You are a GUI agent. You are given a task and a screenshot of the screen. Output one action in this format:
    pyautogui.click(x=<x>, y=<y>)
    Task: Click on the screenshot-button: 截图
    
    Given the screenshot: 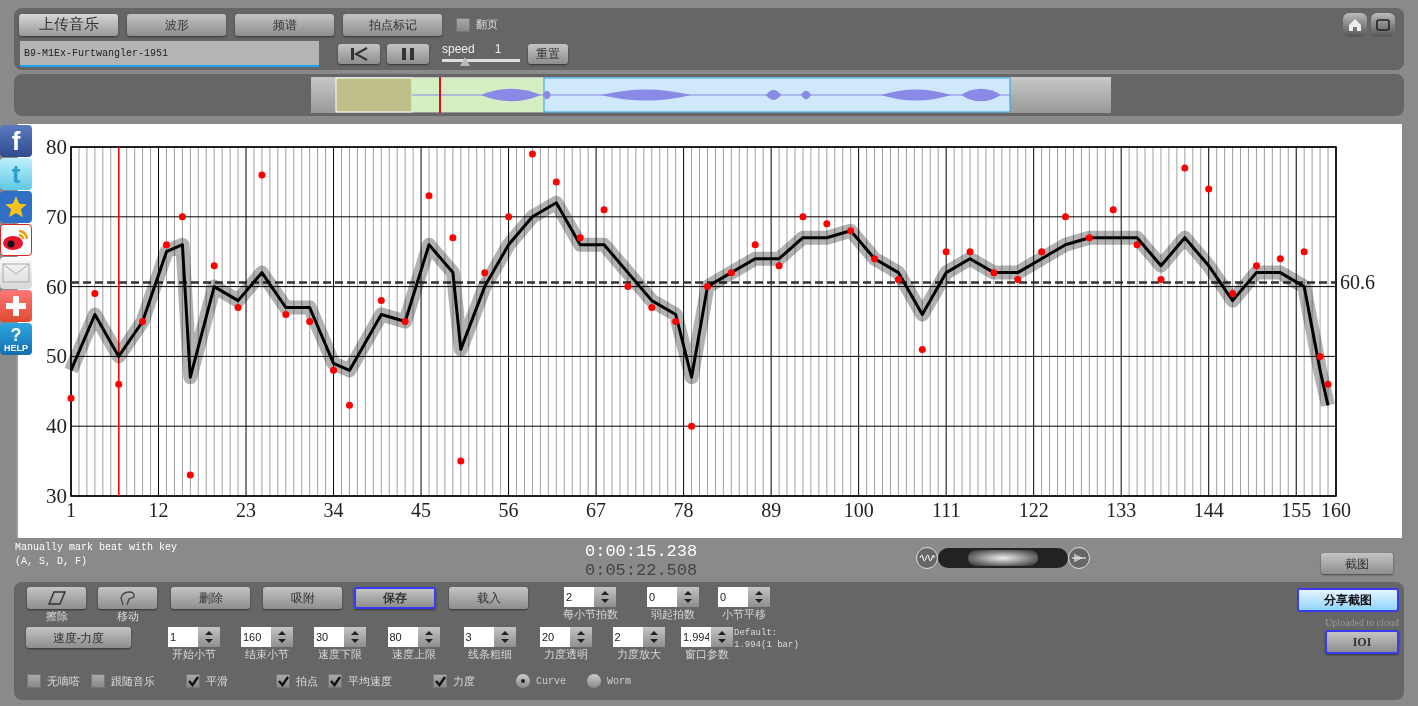 What is the action you would take?
    pyautogui.click(x=1357, y=563)
    